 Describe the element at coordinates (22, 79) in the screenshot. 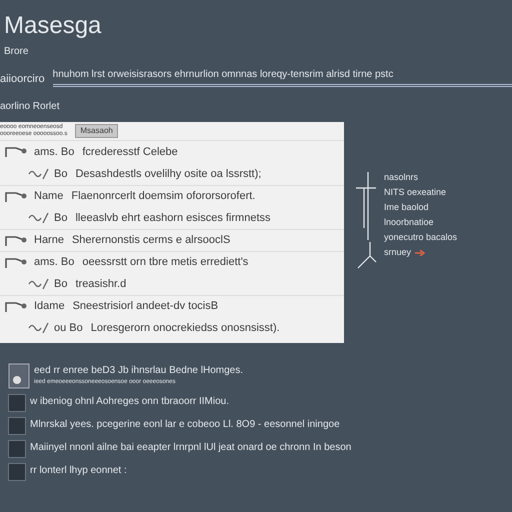

I see `field-label: aiioorciro` at that location.